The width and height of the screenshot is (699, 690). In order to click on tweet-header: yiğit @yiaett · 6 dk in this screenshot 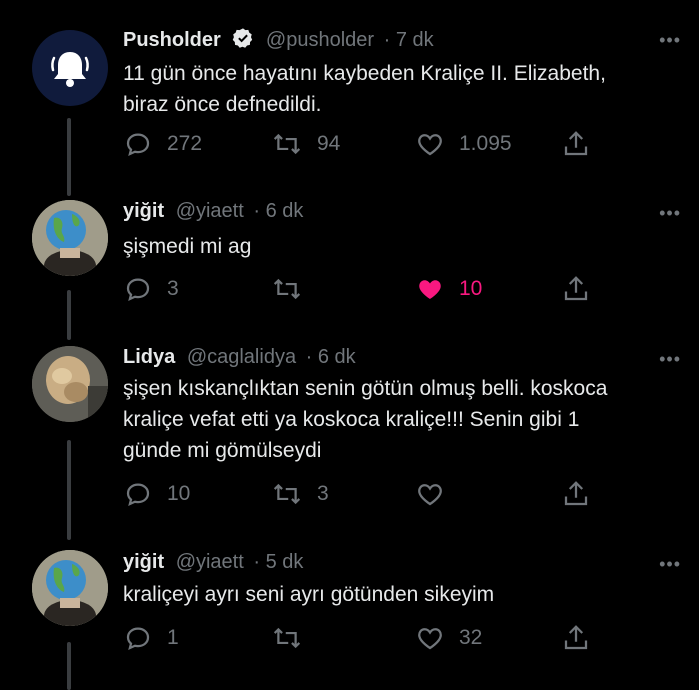, I will do `click(213, 211)`.